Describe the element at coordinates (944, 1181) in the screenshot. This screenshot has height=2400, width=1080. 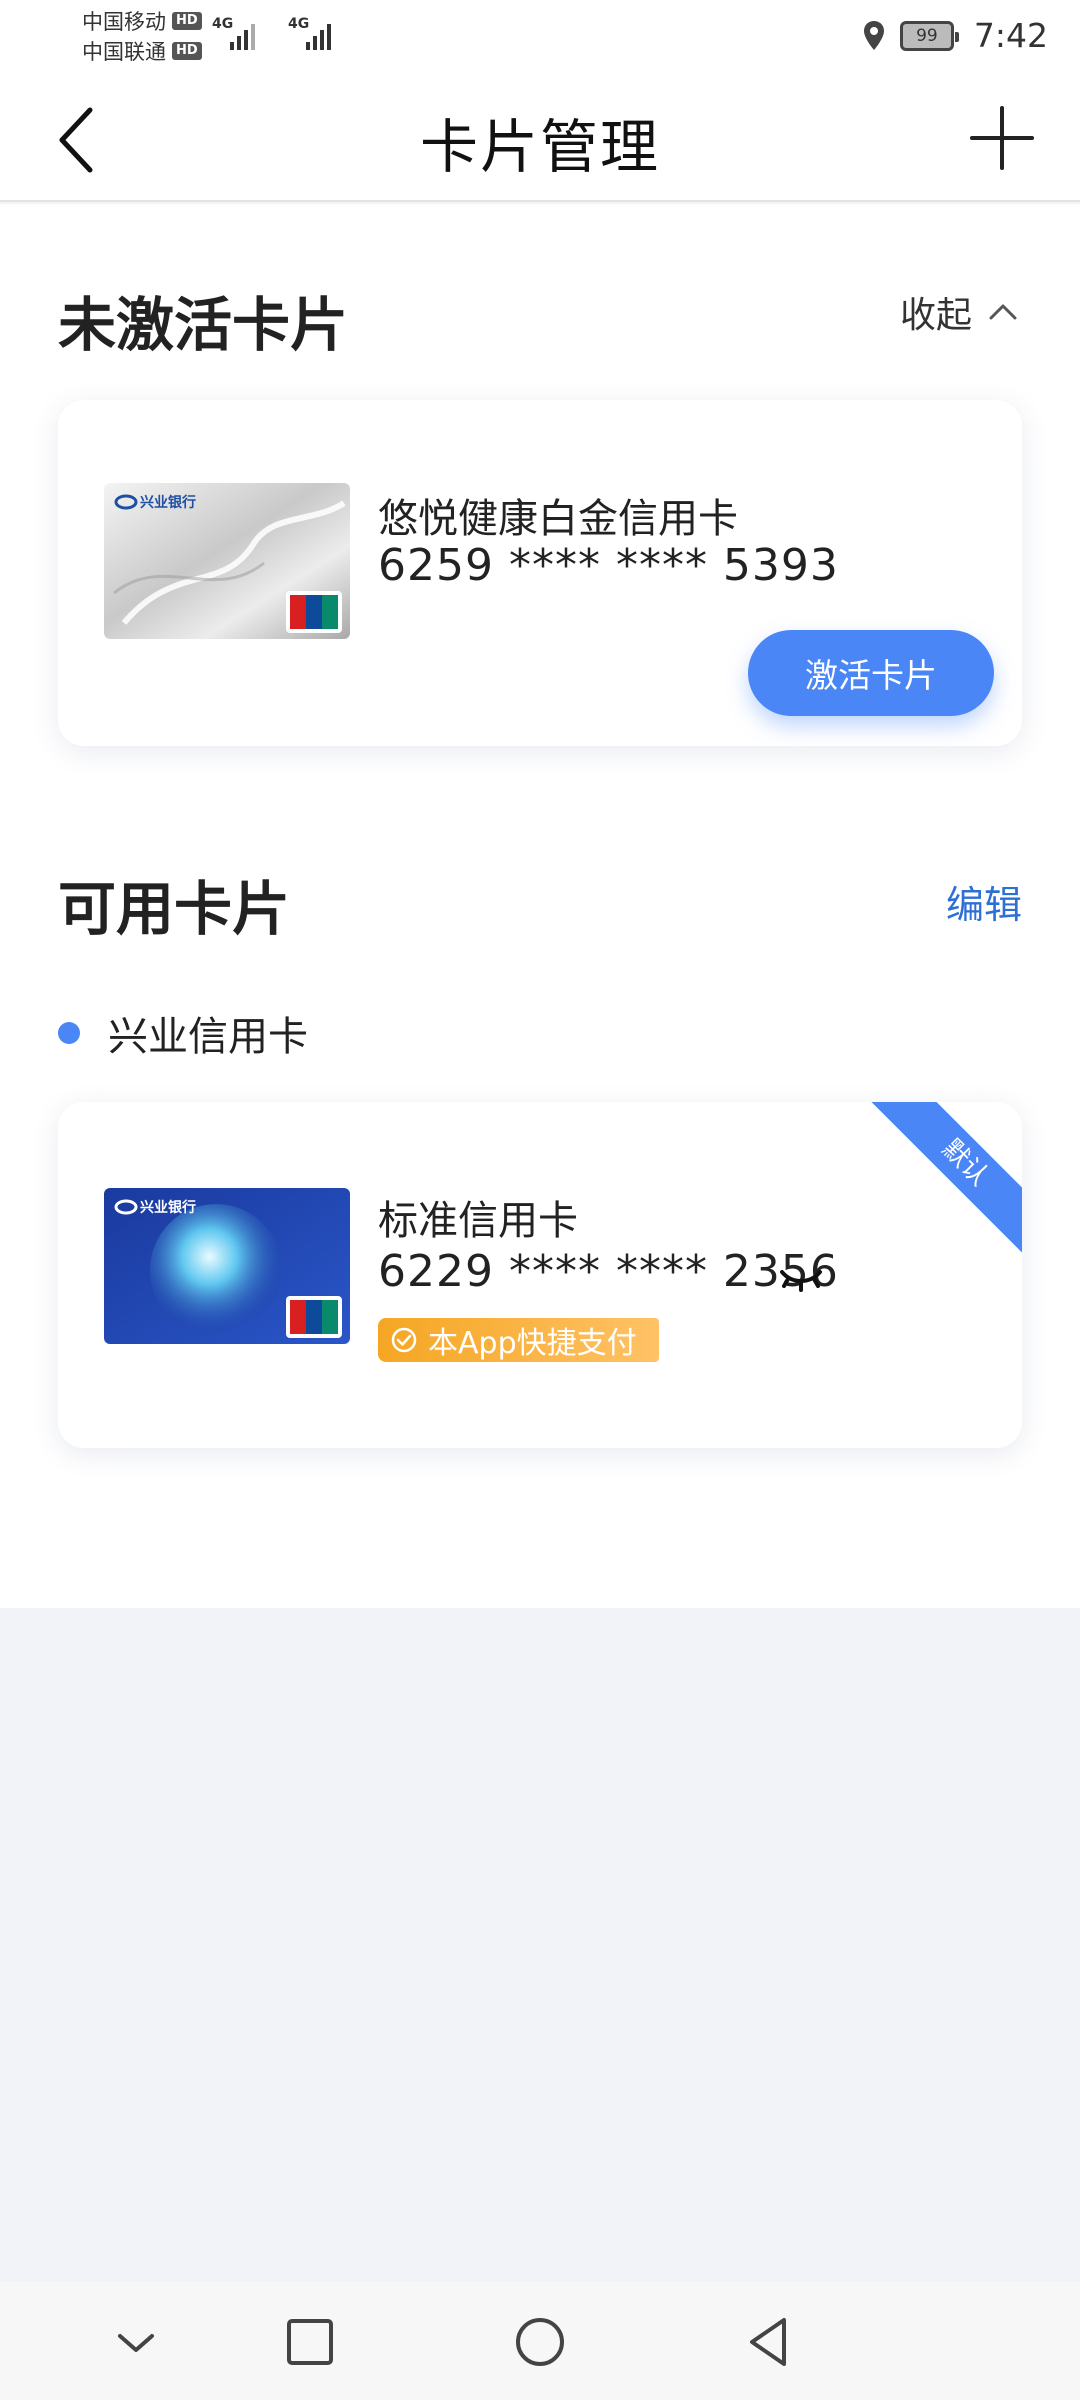
I see `default-ribbon: 默认` at that location.